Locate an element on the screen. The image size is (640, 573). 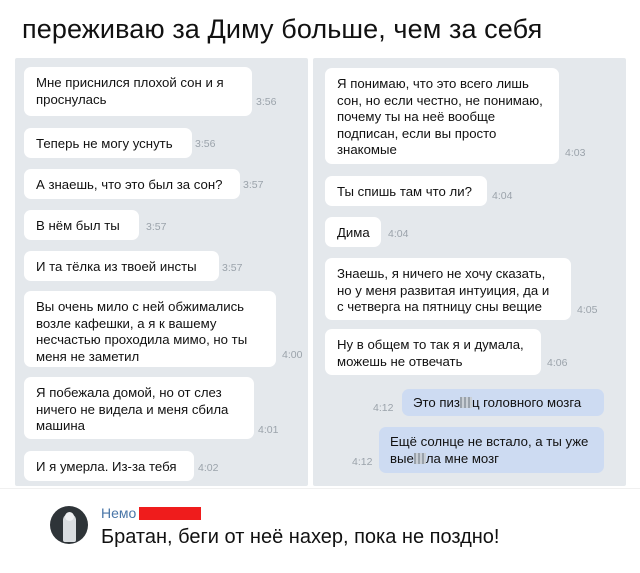
avatar-figure-head is located at coordinates (69, 516).